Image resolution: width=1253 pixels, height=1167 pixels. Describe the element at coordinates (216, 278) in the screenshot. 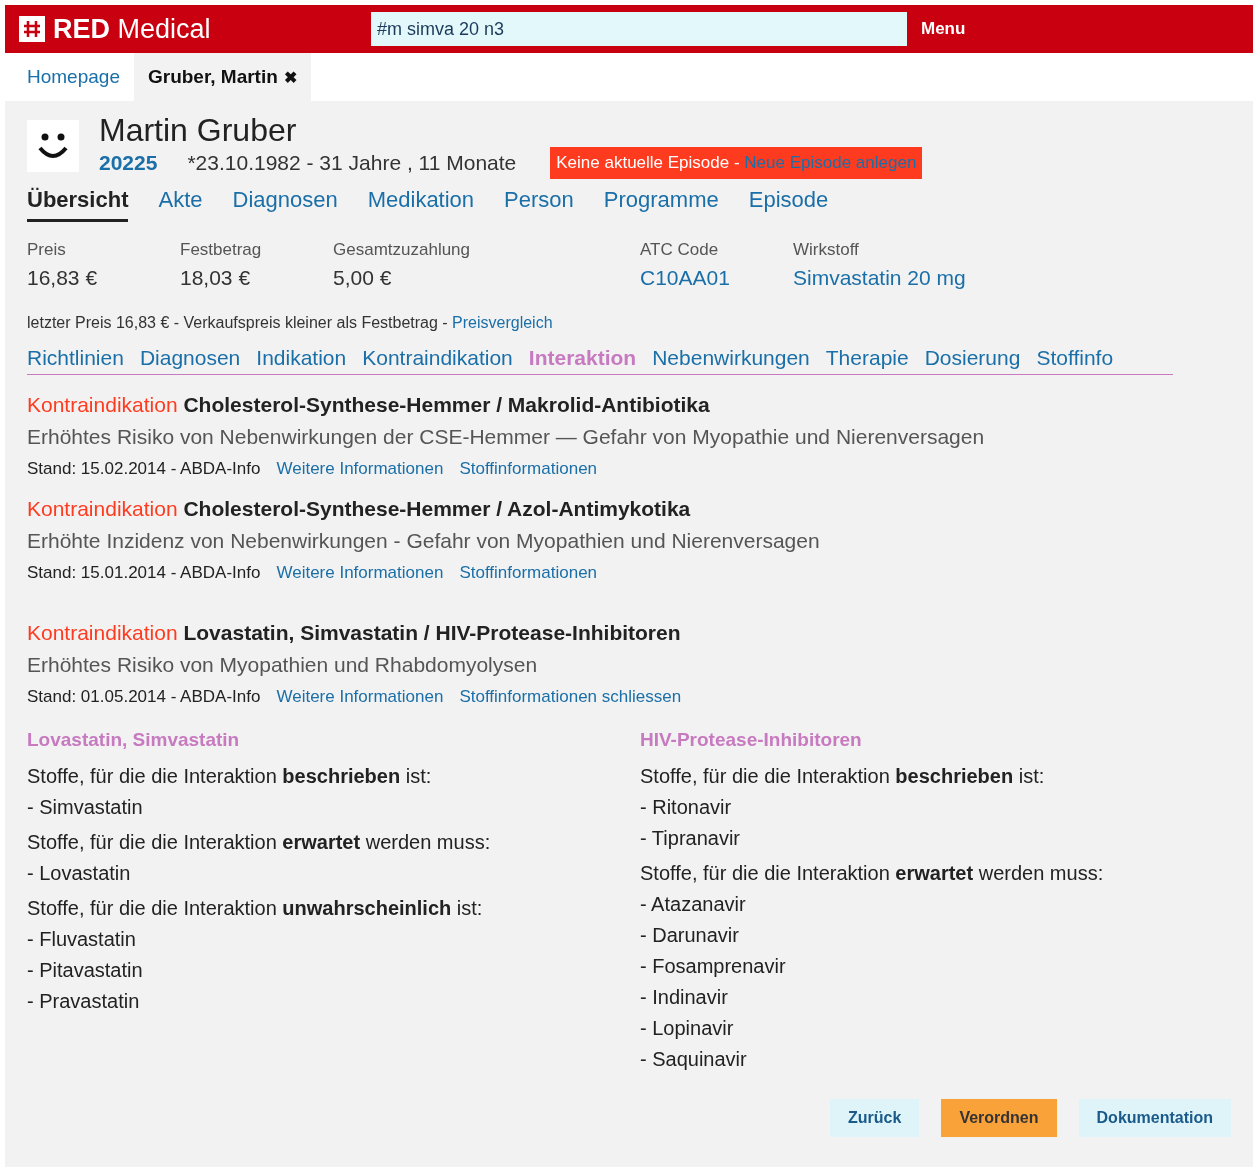

I see `field-value: 18,03 €` at that location.